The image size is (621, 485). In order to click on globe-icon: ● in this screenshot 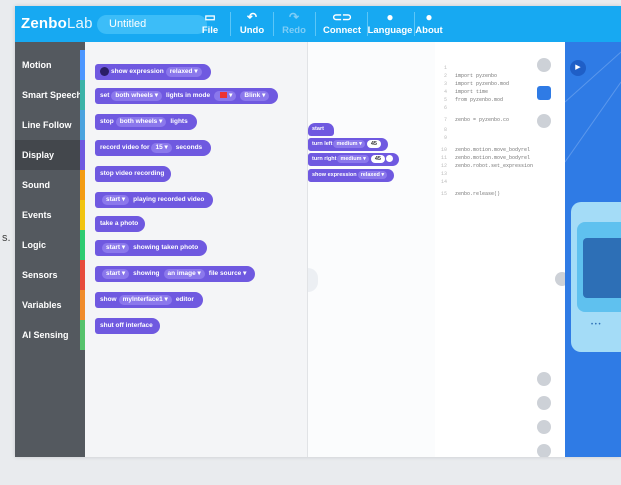, I will do `click(390, 17)`.